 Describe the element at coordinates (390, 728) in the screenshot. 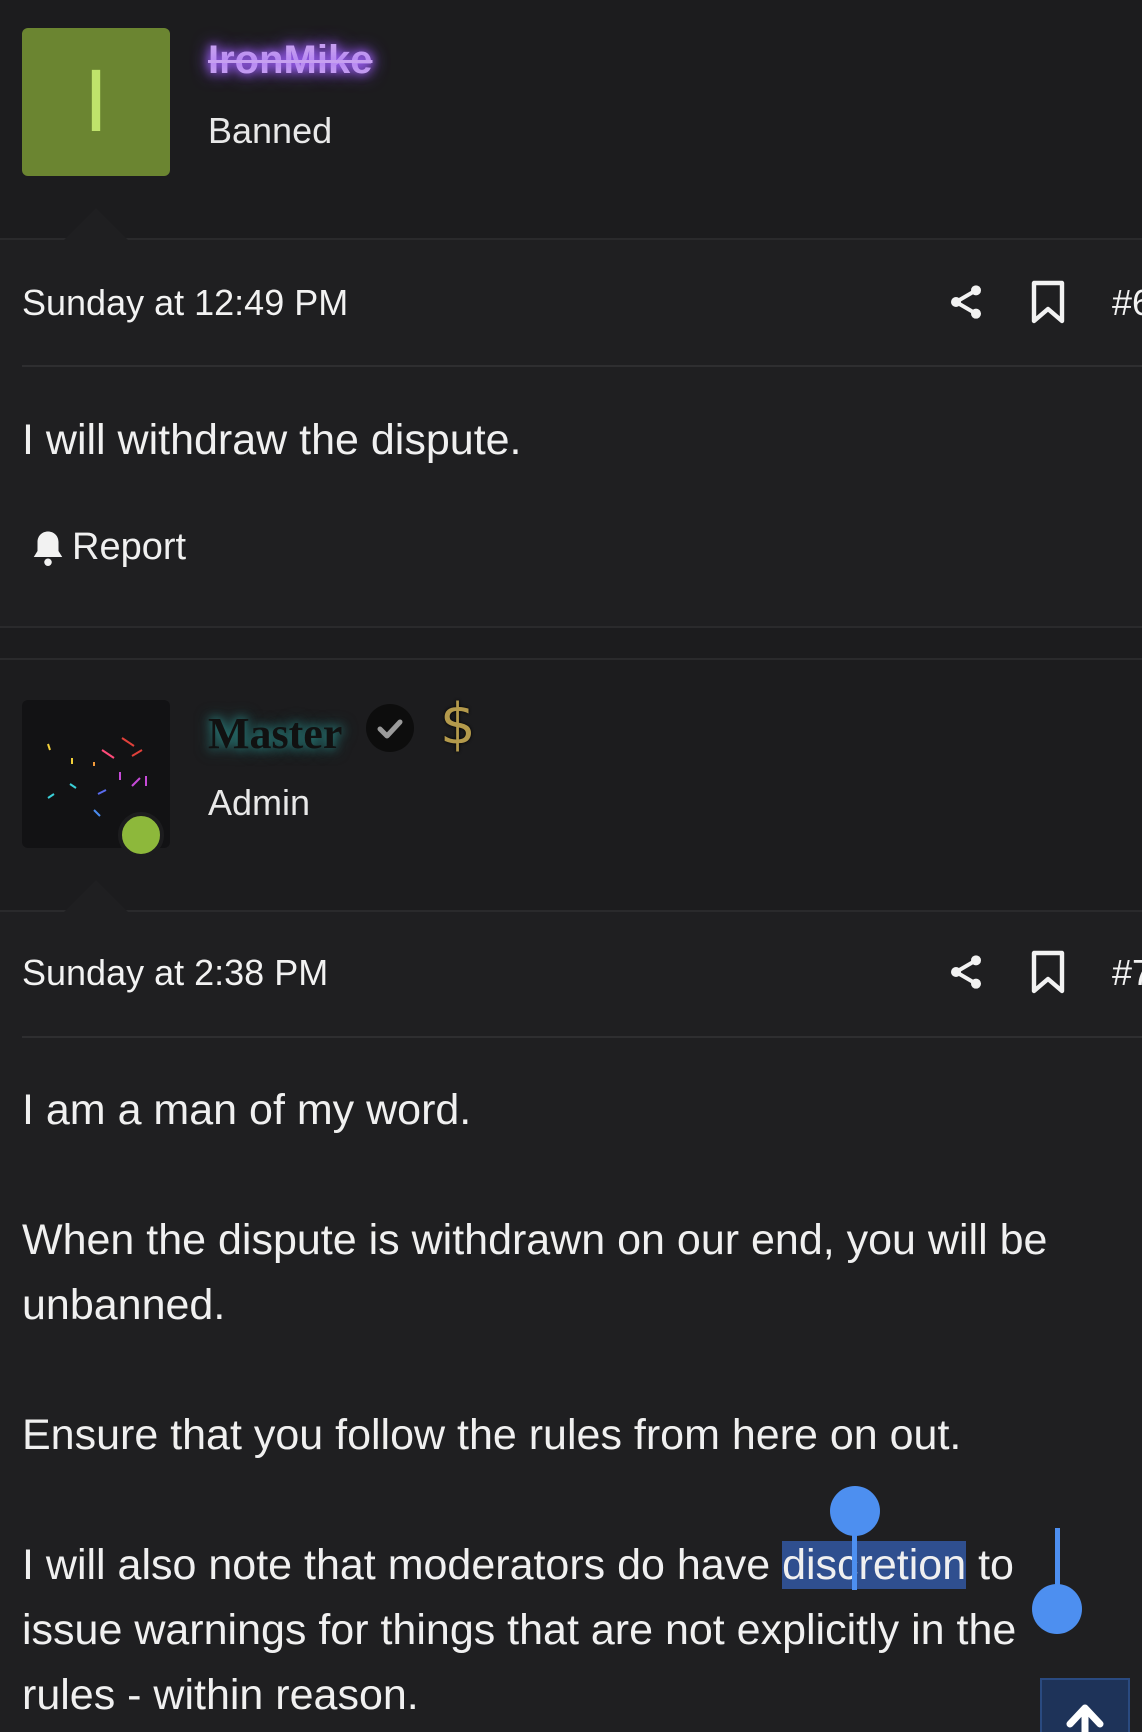

I see `verified-check-icon` at that location.